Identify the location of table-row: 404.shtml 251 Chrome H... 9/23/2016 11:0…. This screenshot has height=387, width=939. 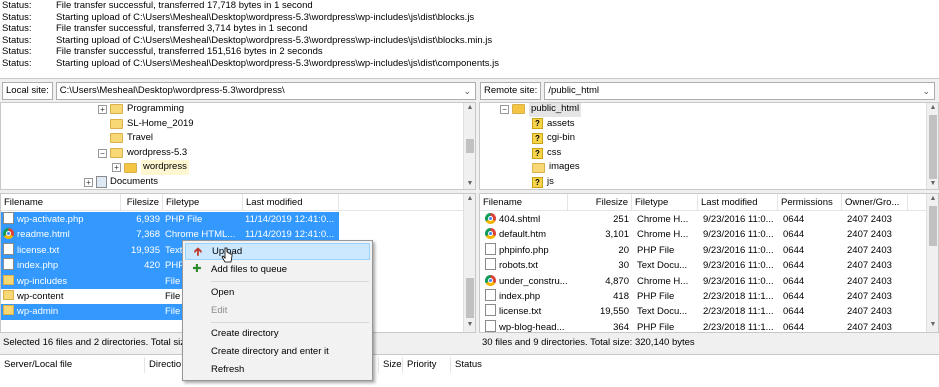
(700, 219).